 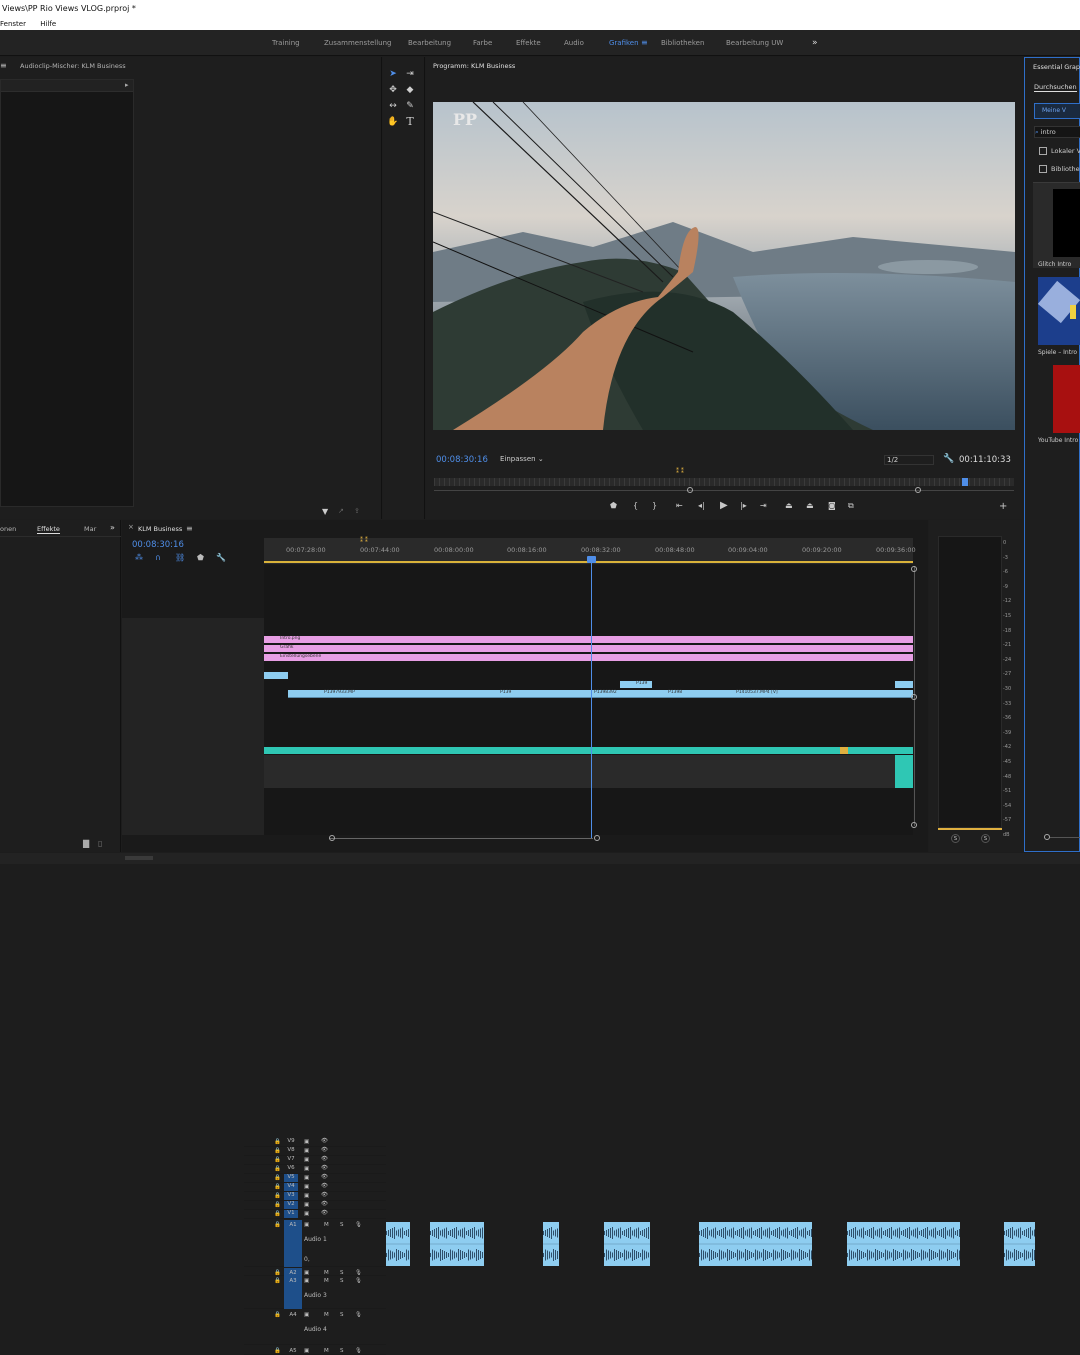 I want to click on track-target: V7, so click(x=291, y=1160).